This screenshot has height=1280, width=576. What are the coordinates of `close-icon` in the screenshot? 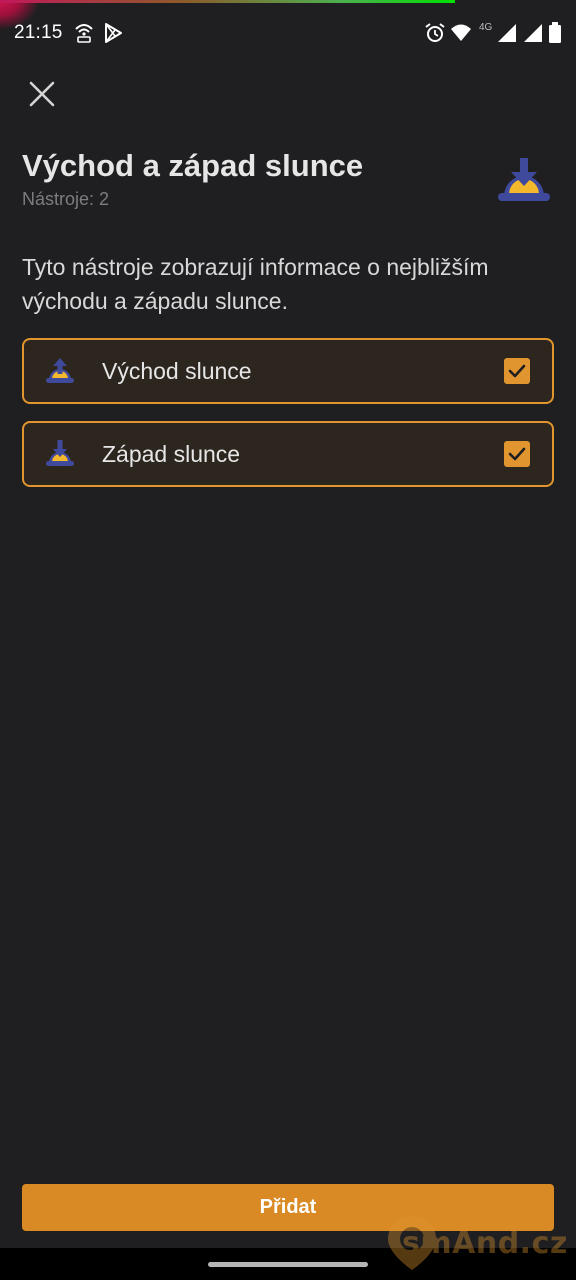 It's located at (42, 94).